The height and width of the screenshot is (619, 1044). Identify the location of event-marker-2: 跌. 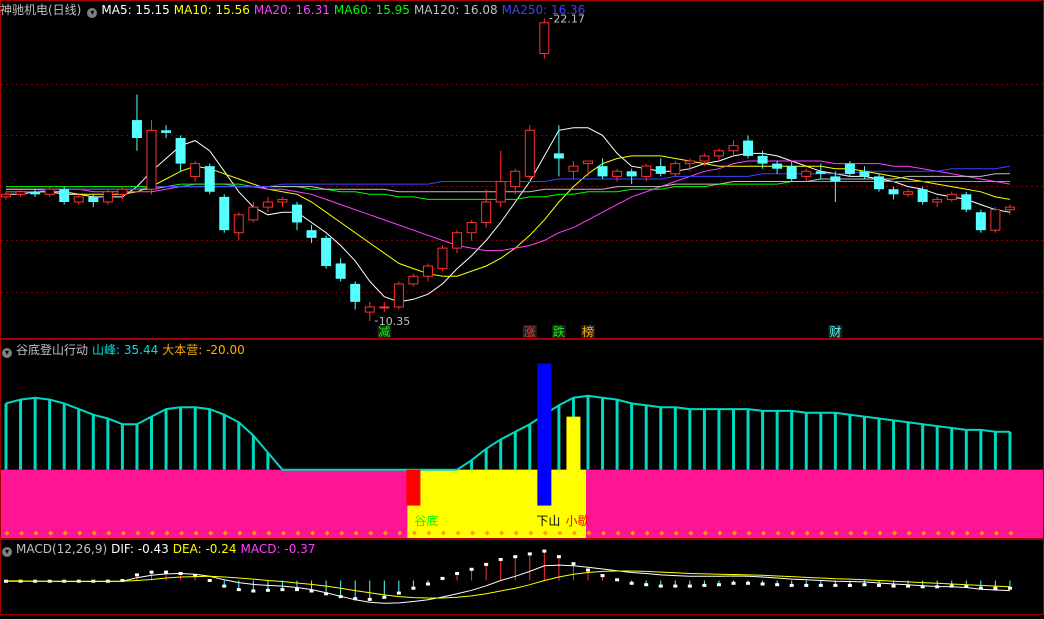
(559, 331).